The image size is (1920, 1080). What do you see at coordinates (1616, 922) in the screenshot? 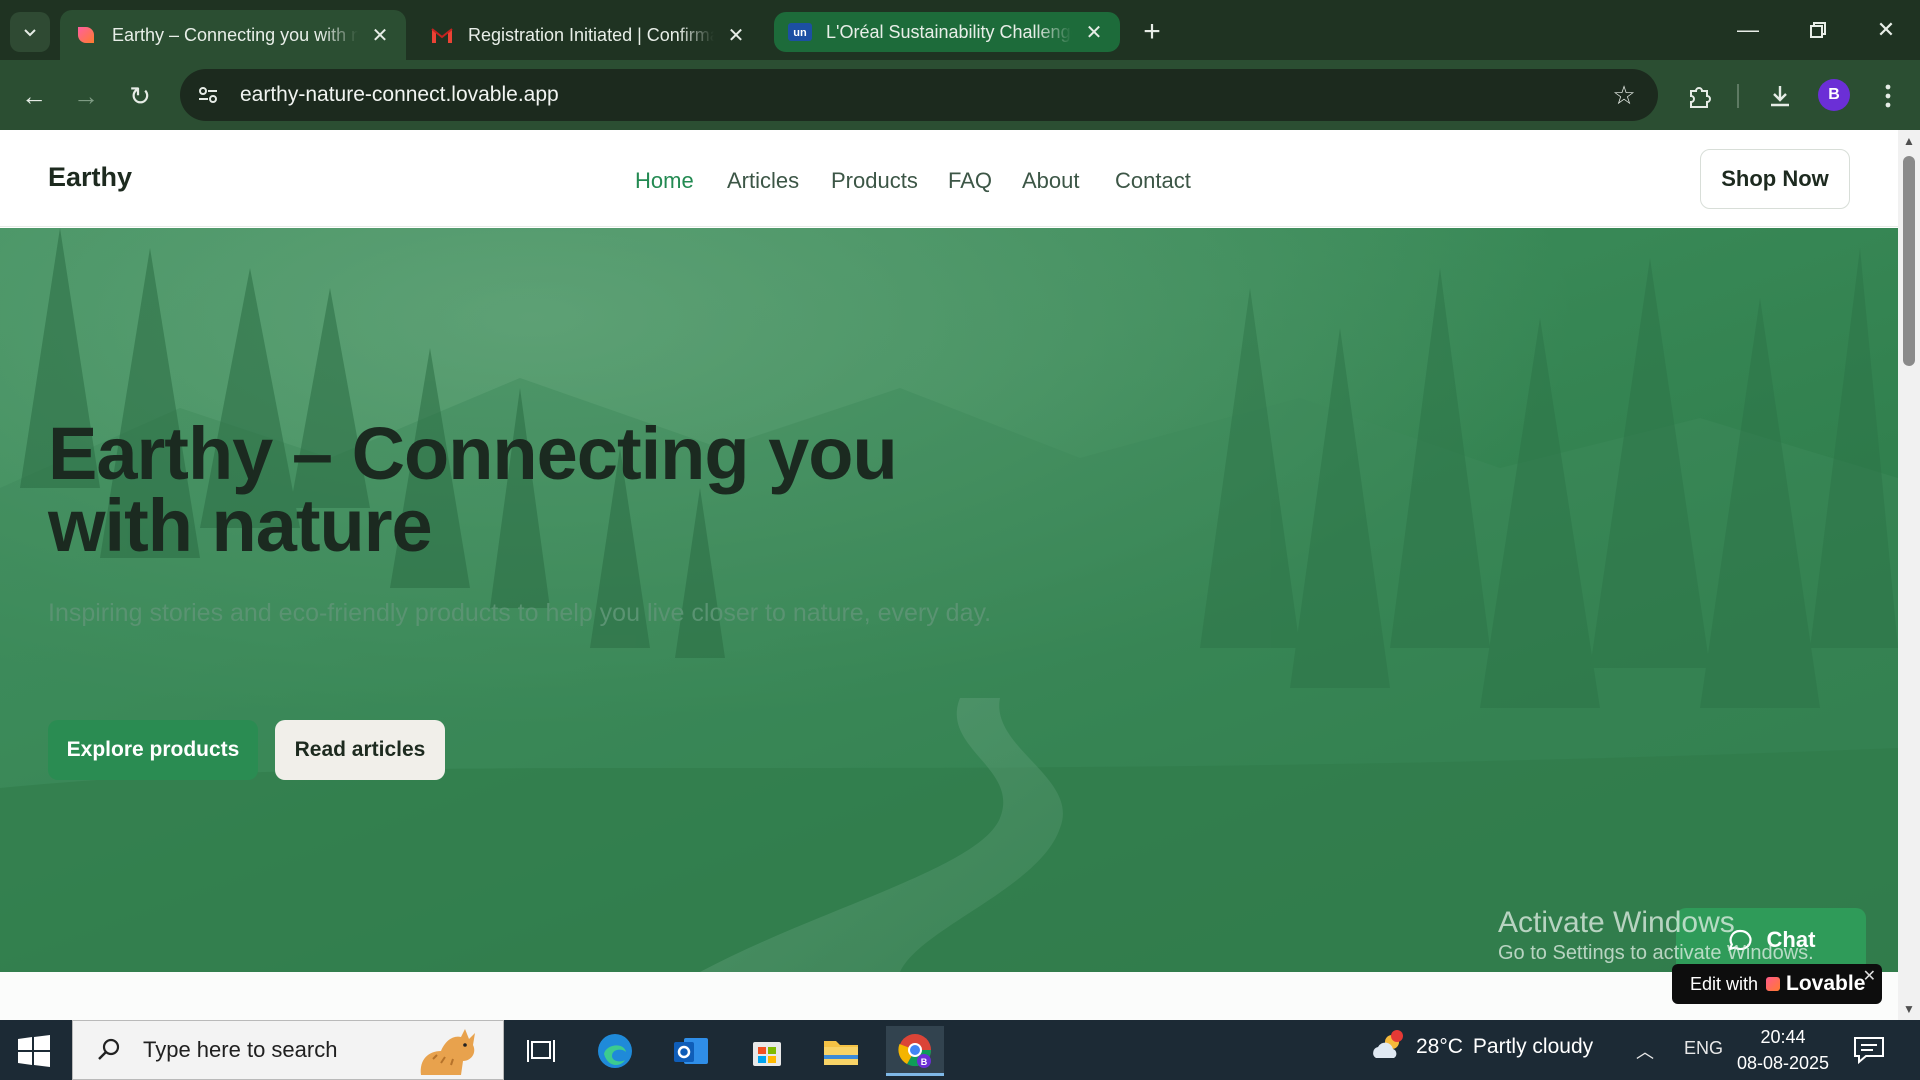
I see `watermark-line-1: Activate Windows` at bounding box center [1616, 922].